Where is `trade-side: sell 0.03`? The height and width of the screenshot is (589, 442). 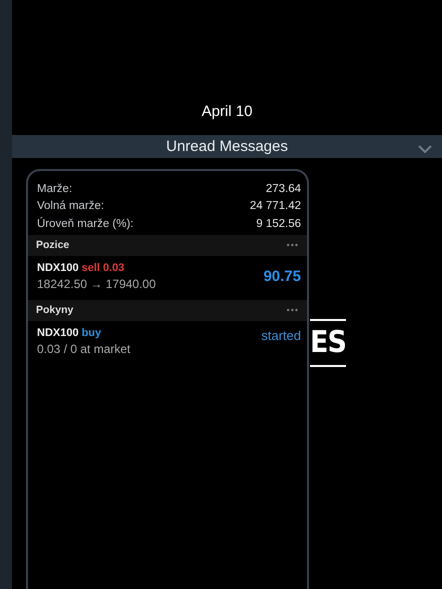
trade-side: sell 0.03 is located at coordinates (103, 268).